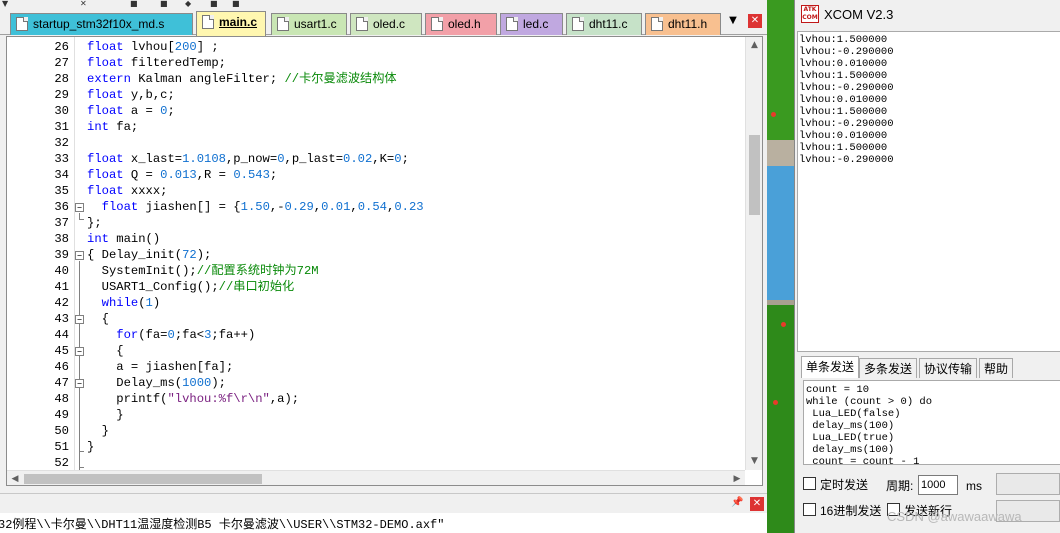 Image resolution: width=1060 pixels, height=533 pixels. I want to click on tab-label: main.c, so click(238, 22).